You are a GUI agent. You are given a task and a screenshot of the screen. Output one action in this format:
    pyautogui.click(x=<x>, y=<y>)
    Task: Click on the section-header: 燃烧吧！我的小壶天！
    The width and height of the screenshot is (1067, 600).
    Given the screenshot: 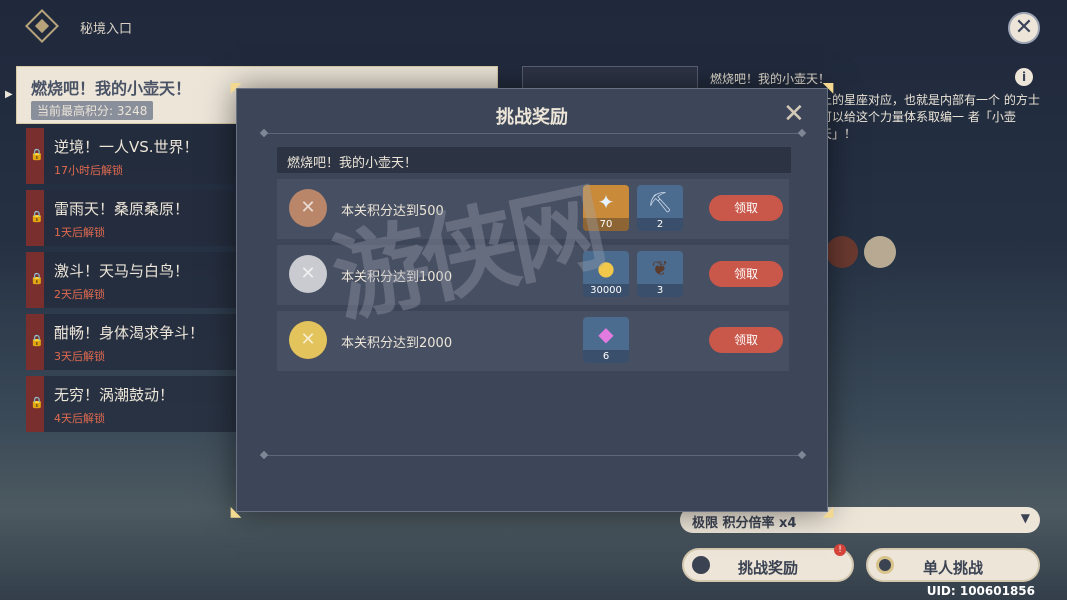 What is the action you would take?
    pyautogui.click(x=534, y=160)
    